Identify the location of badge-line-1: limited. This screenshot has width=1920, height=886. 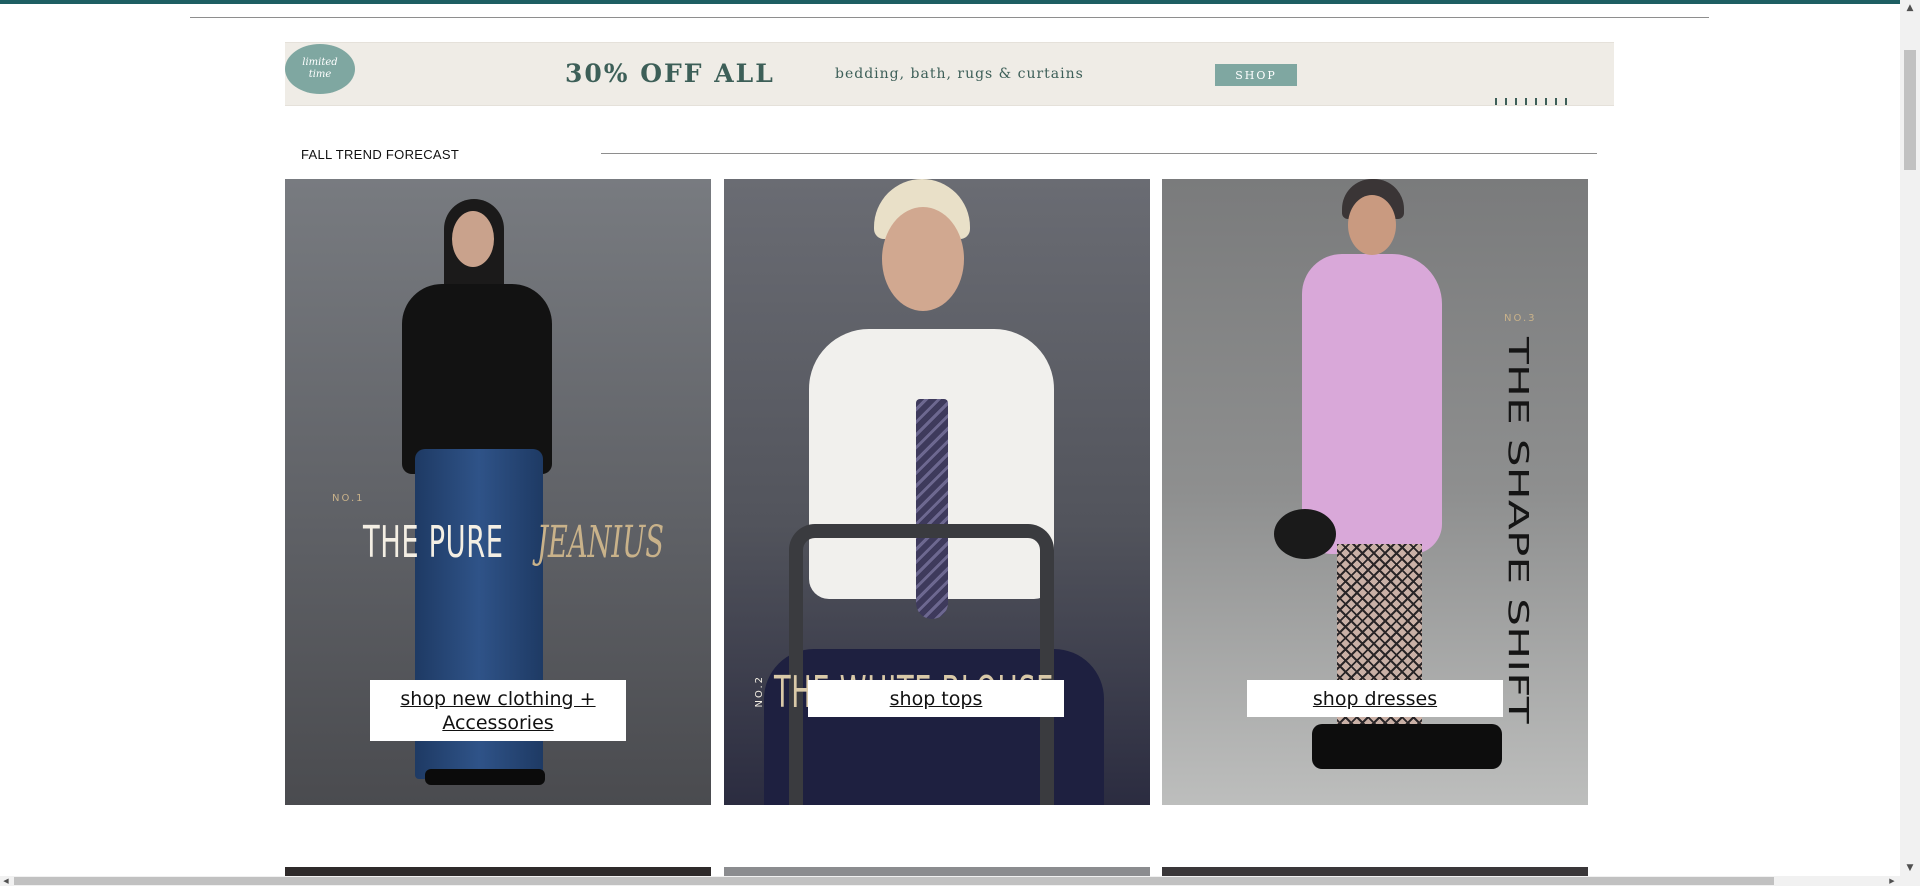
(320, 62).